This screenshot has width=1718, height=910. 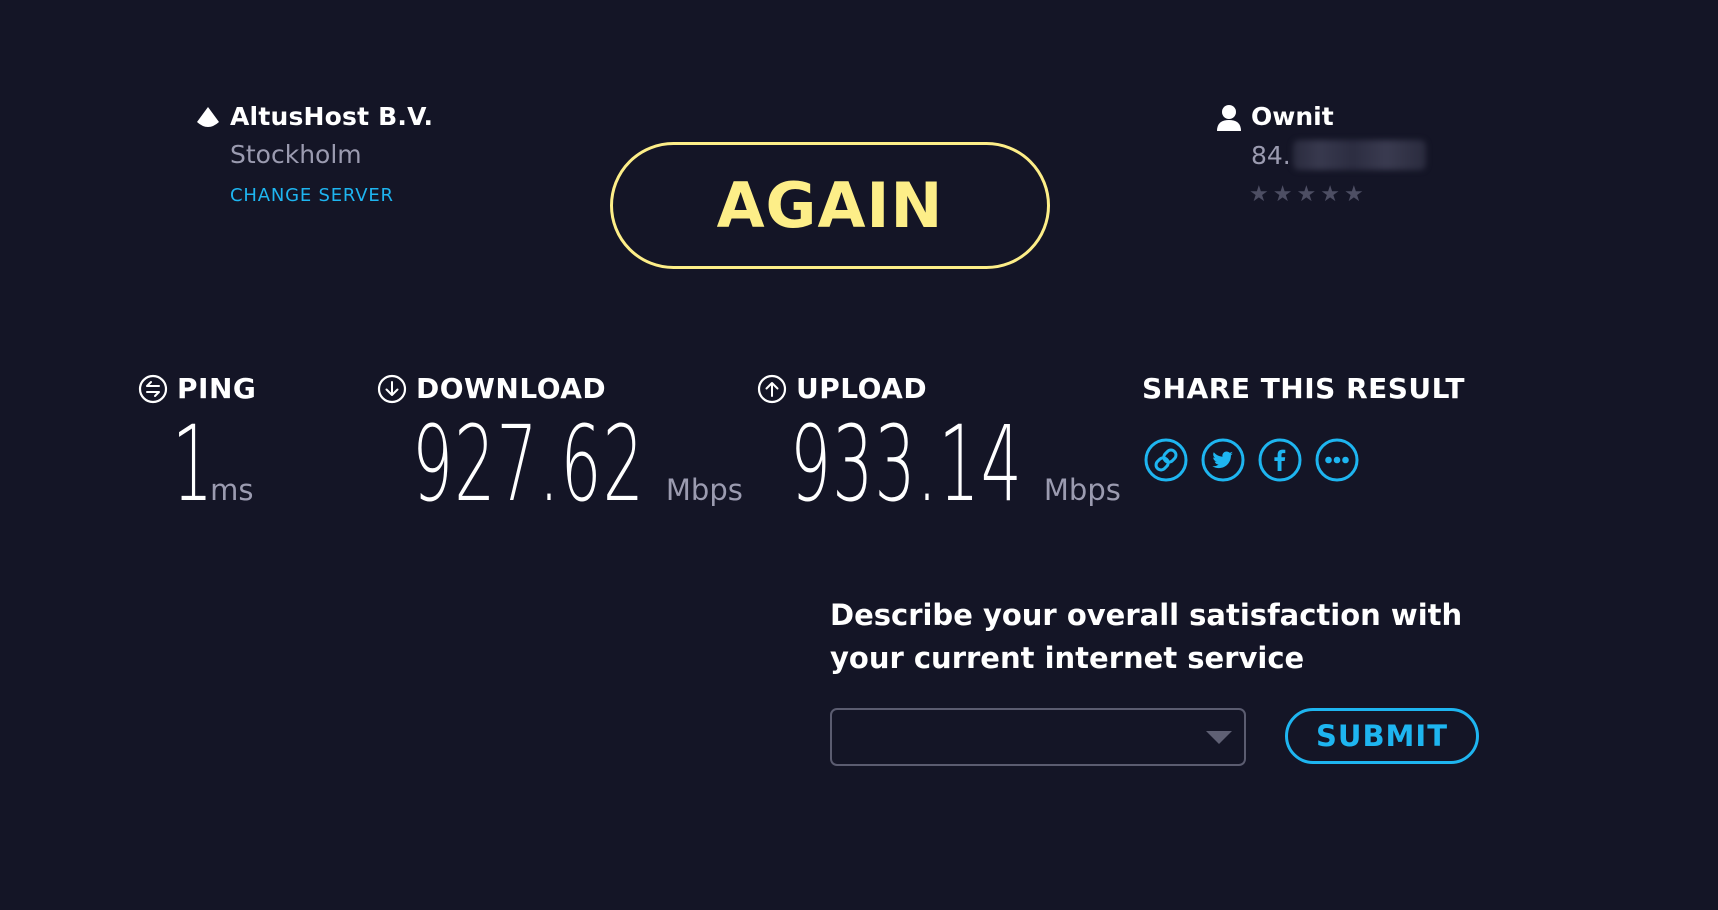 I want to click on share-buttons, so click(x=1251, y=460).